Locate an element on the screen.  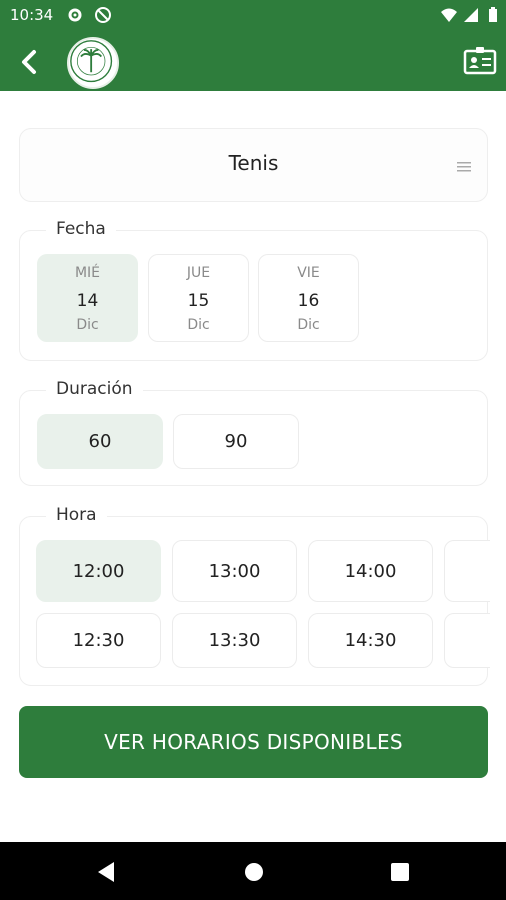
battery-icon is located at coordinates (493, 14).